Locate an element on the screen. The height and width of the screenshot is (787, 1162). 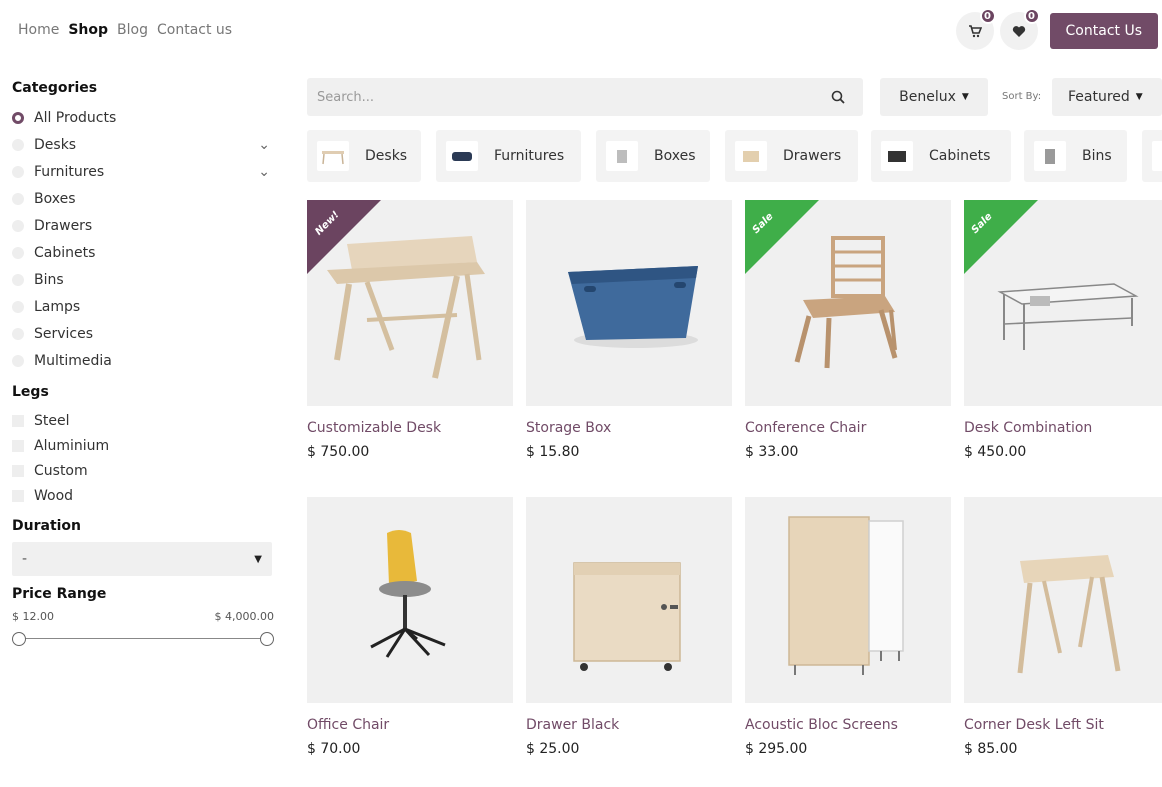
chip-more is located at coordinates (1152, 156).